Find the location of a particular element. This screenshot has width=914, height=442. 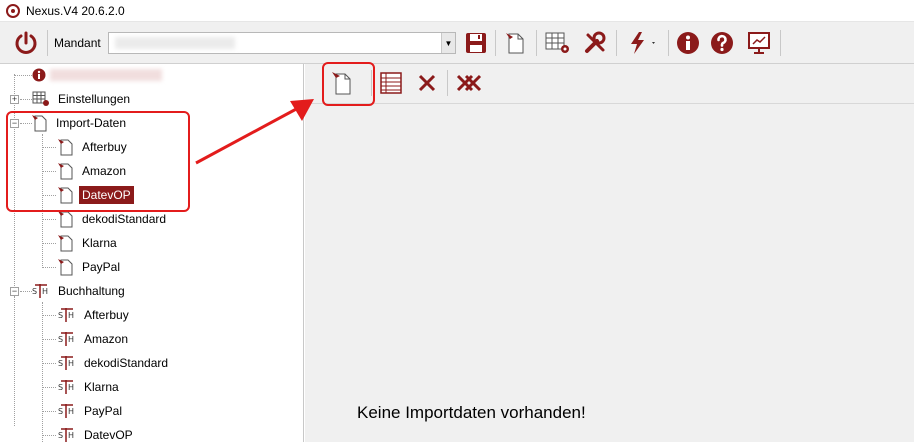

save-icon is located at coordinates (476, 43).